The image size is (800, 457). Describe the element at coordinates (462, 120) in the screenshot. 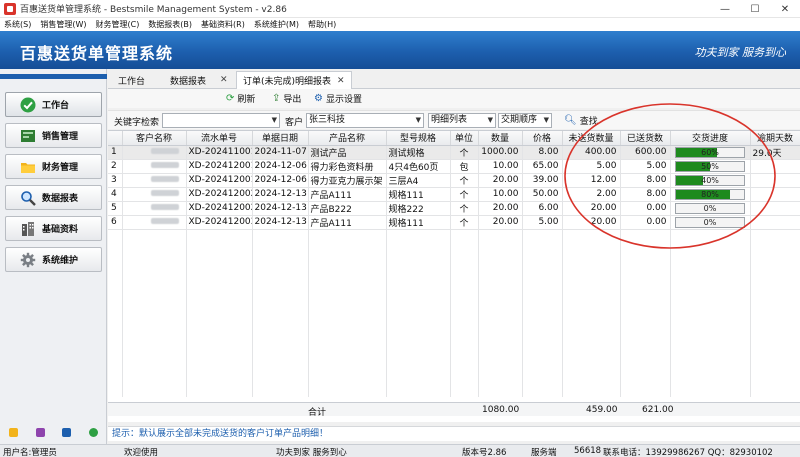

I see `view-mode-select: 明细列表 ▼` at that location.